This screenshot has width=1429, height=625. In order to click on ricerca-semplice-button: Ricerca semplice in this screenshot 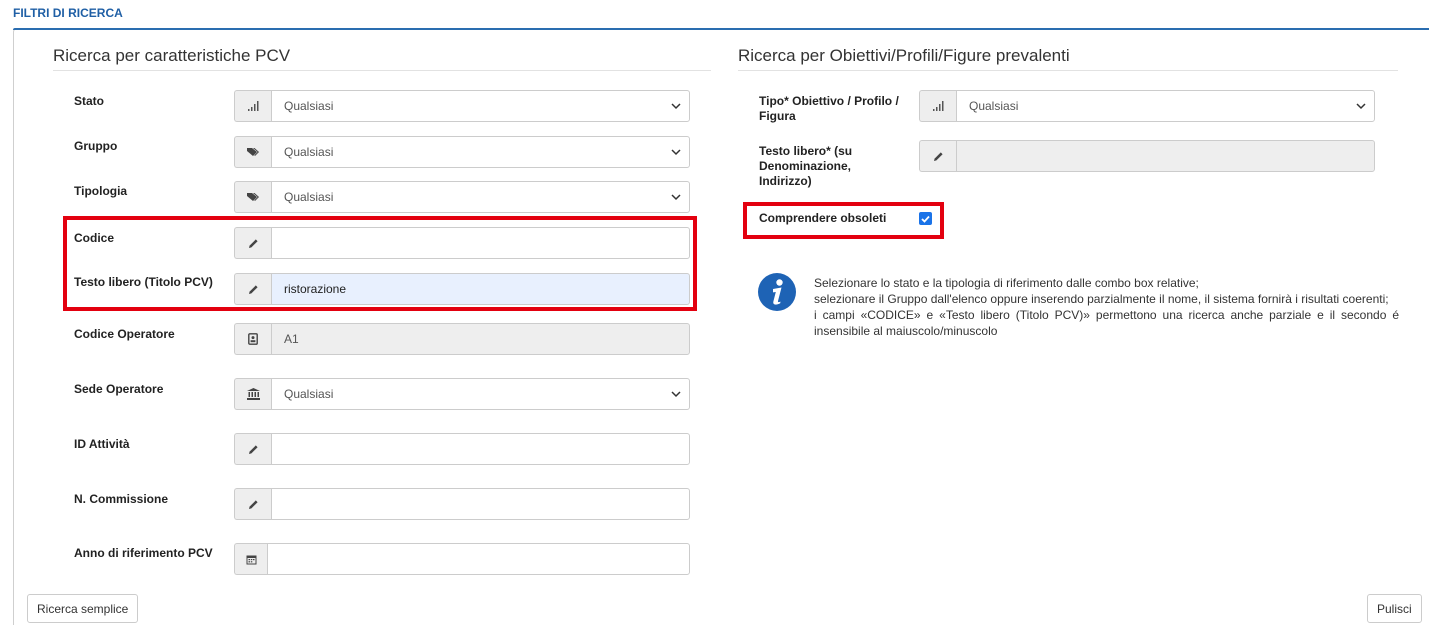, I will do `click(83, 608)`.